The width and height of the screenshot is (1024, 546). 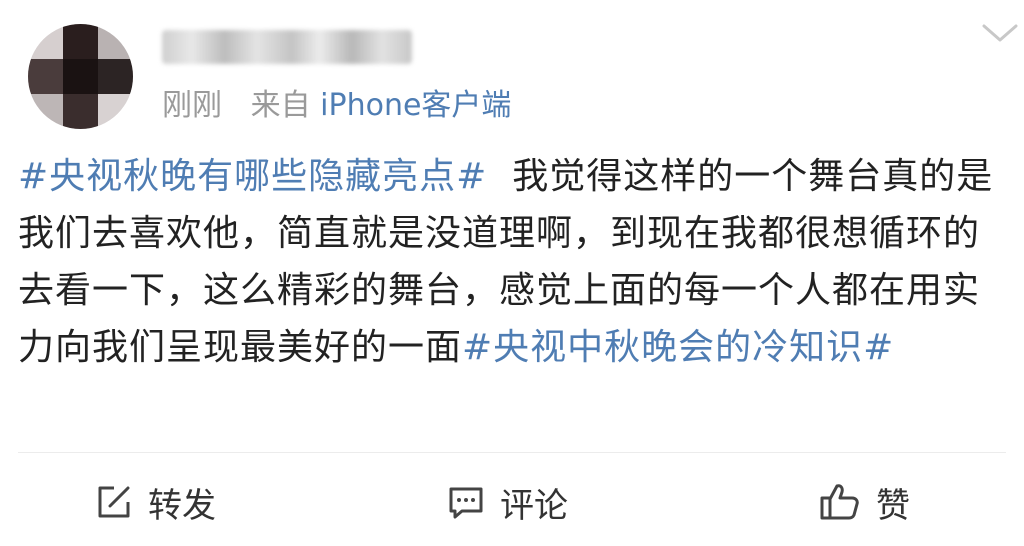 What do you see at coordinates (678, 347) in the screenshot?
I see `hashtag-link: #央视中秋晚会的冷知识#` at bounding box center [678, 347].